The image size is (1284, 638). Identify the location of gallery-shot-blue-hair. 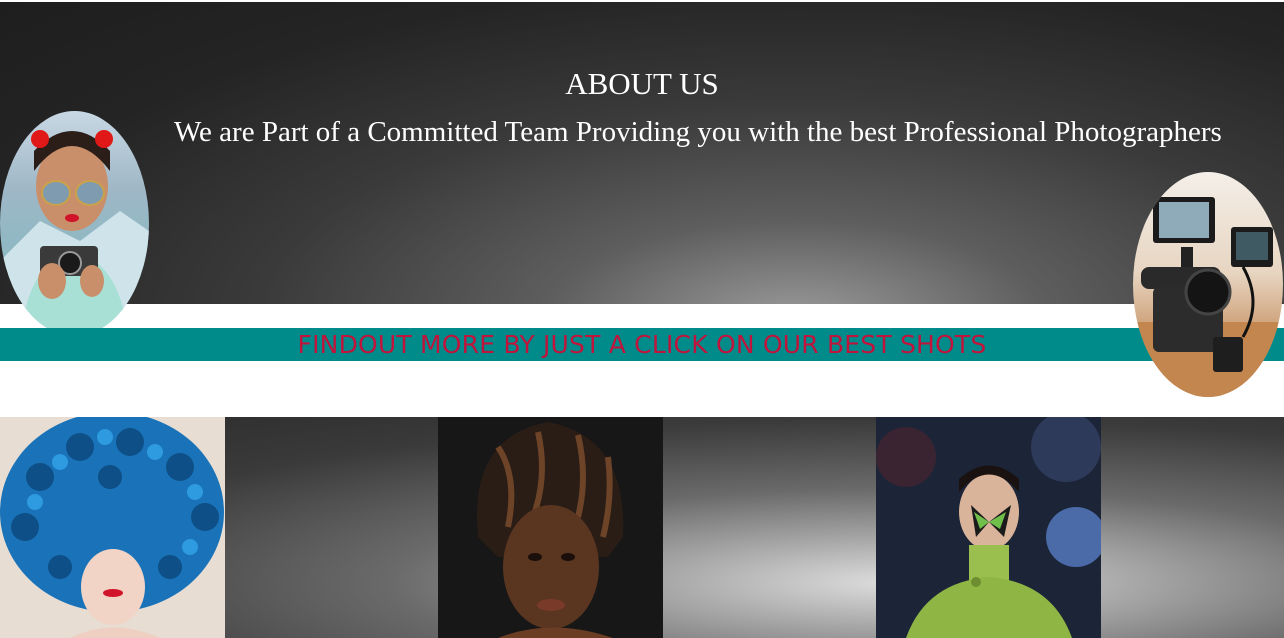
(112, 527).